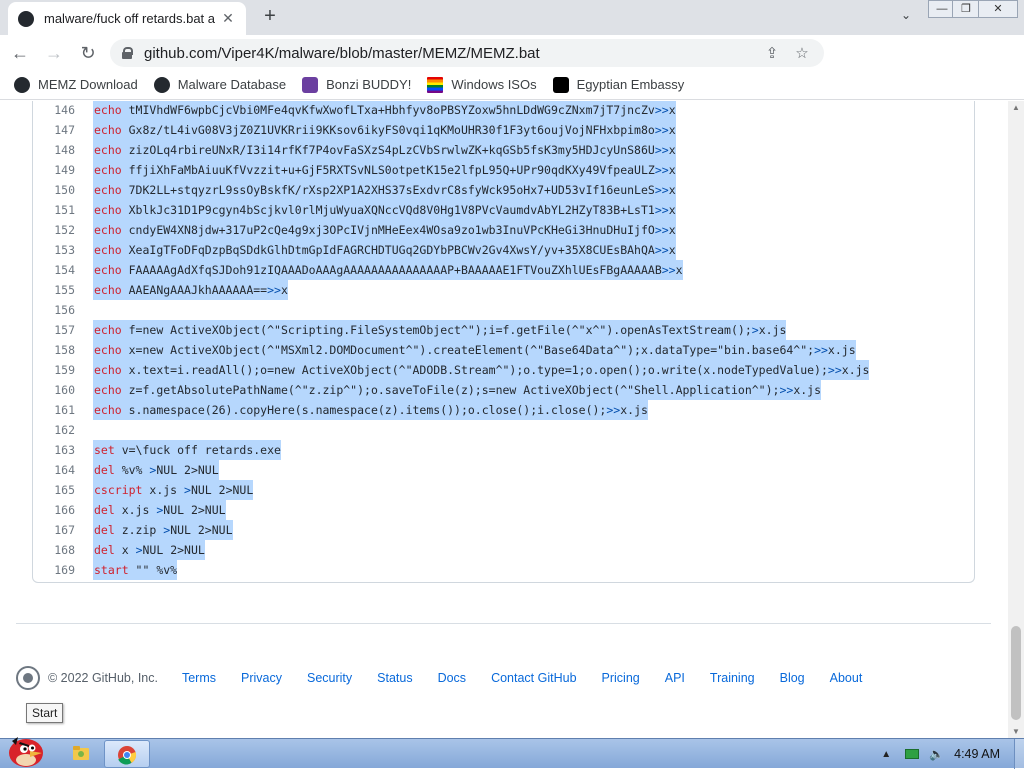 The height and width of the screenshot is (772, 1024). What do you see at coordinates (792, 678) in the screenshot?
I see `footer-link-blog: Blog` at bounding box center [792, 678].